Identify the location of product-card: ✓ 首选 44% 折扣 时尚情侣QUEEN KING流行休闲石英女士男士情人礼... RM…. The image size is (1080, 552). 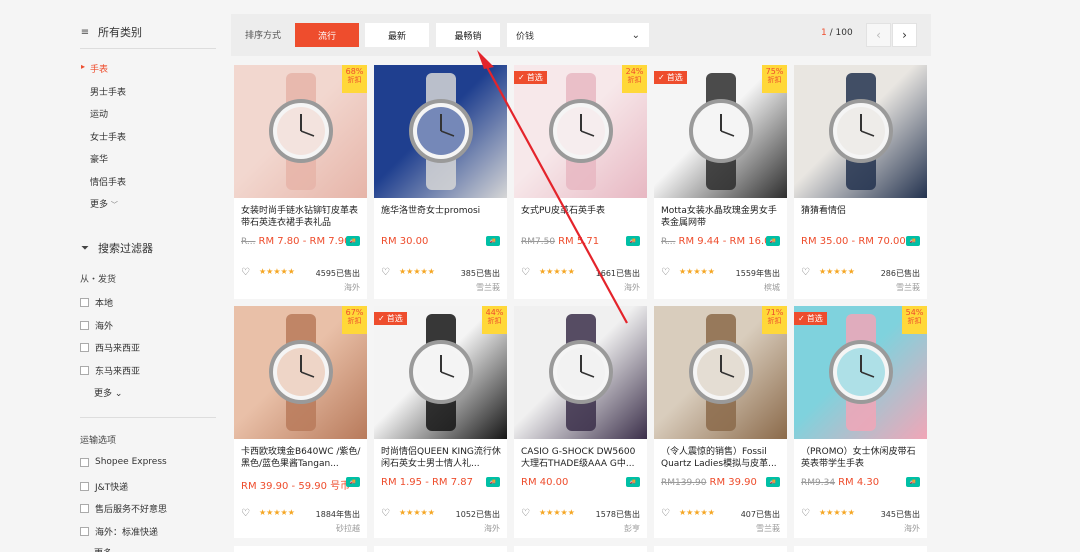
(440, 422).